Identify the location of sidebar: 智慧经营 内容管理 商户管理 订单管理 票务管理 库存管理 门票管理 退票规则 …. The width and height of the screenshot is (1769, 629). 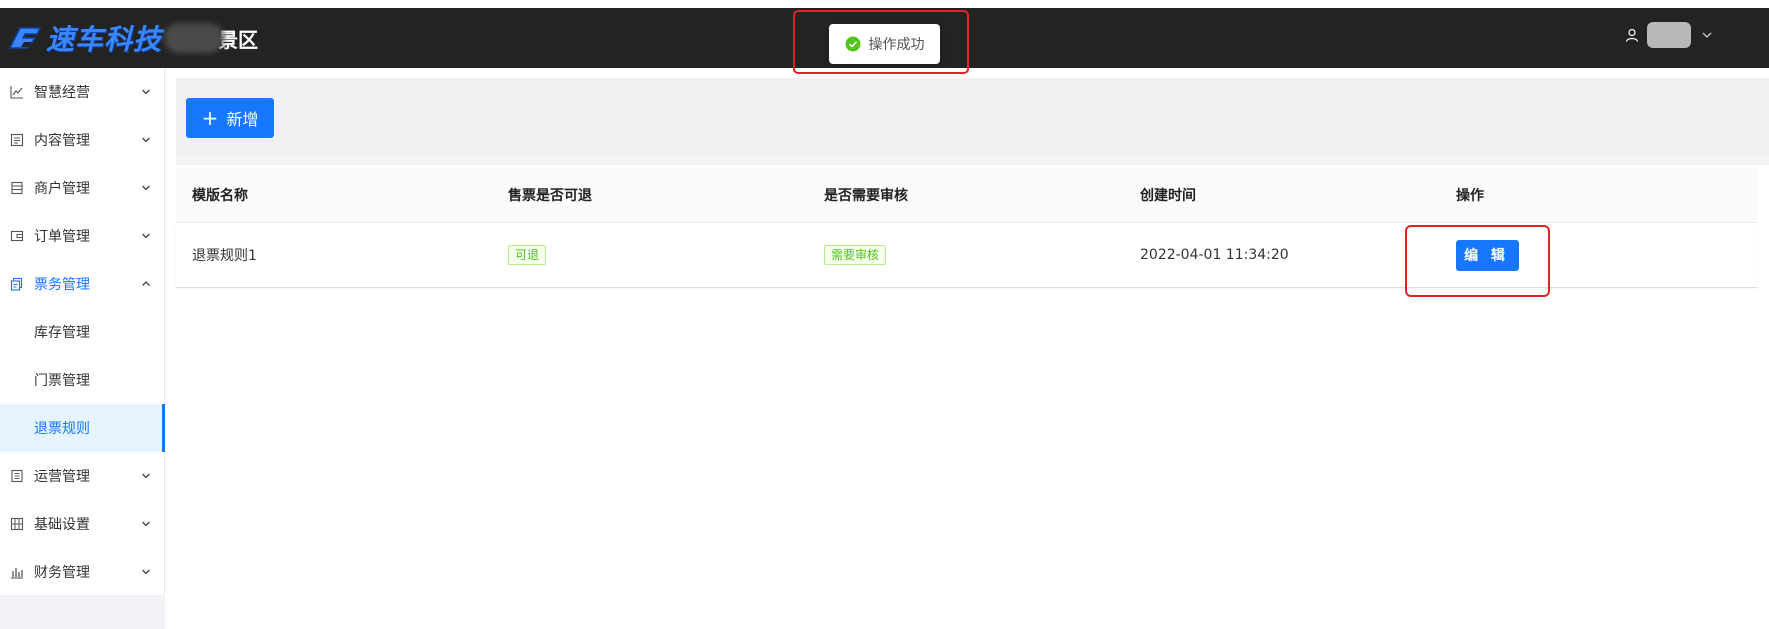
(82, 348).